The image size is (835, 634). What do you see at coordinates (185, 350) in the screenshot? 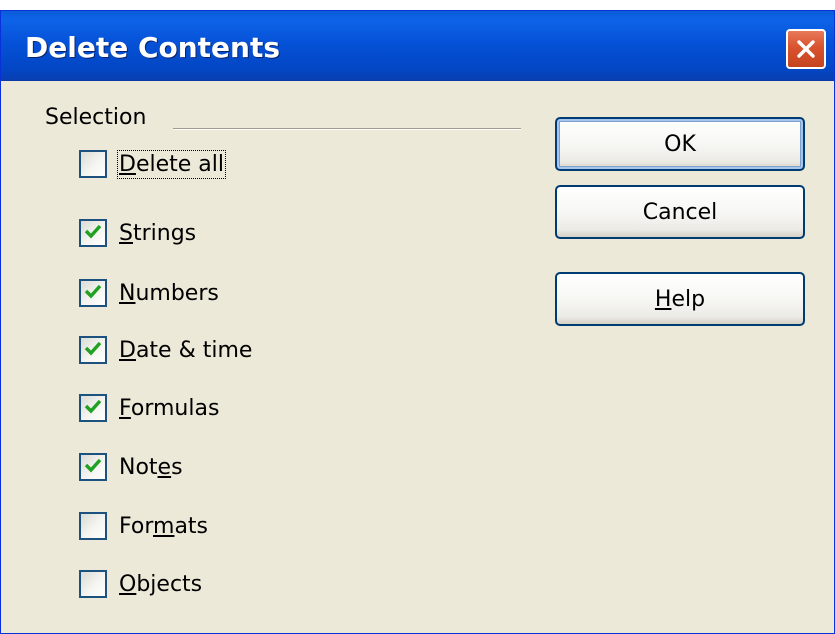
I see `date-time-label: Date & time` at bounding box center [185, 350].